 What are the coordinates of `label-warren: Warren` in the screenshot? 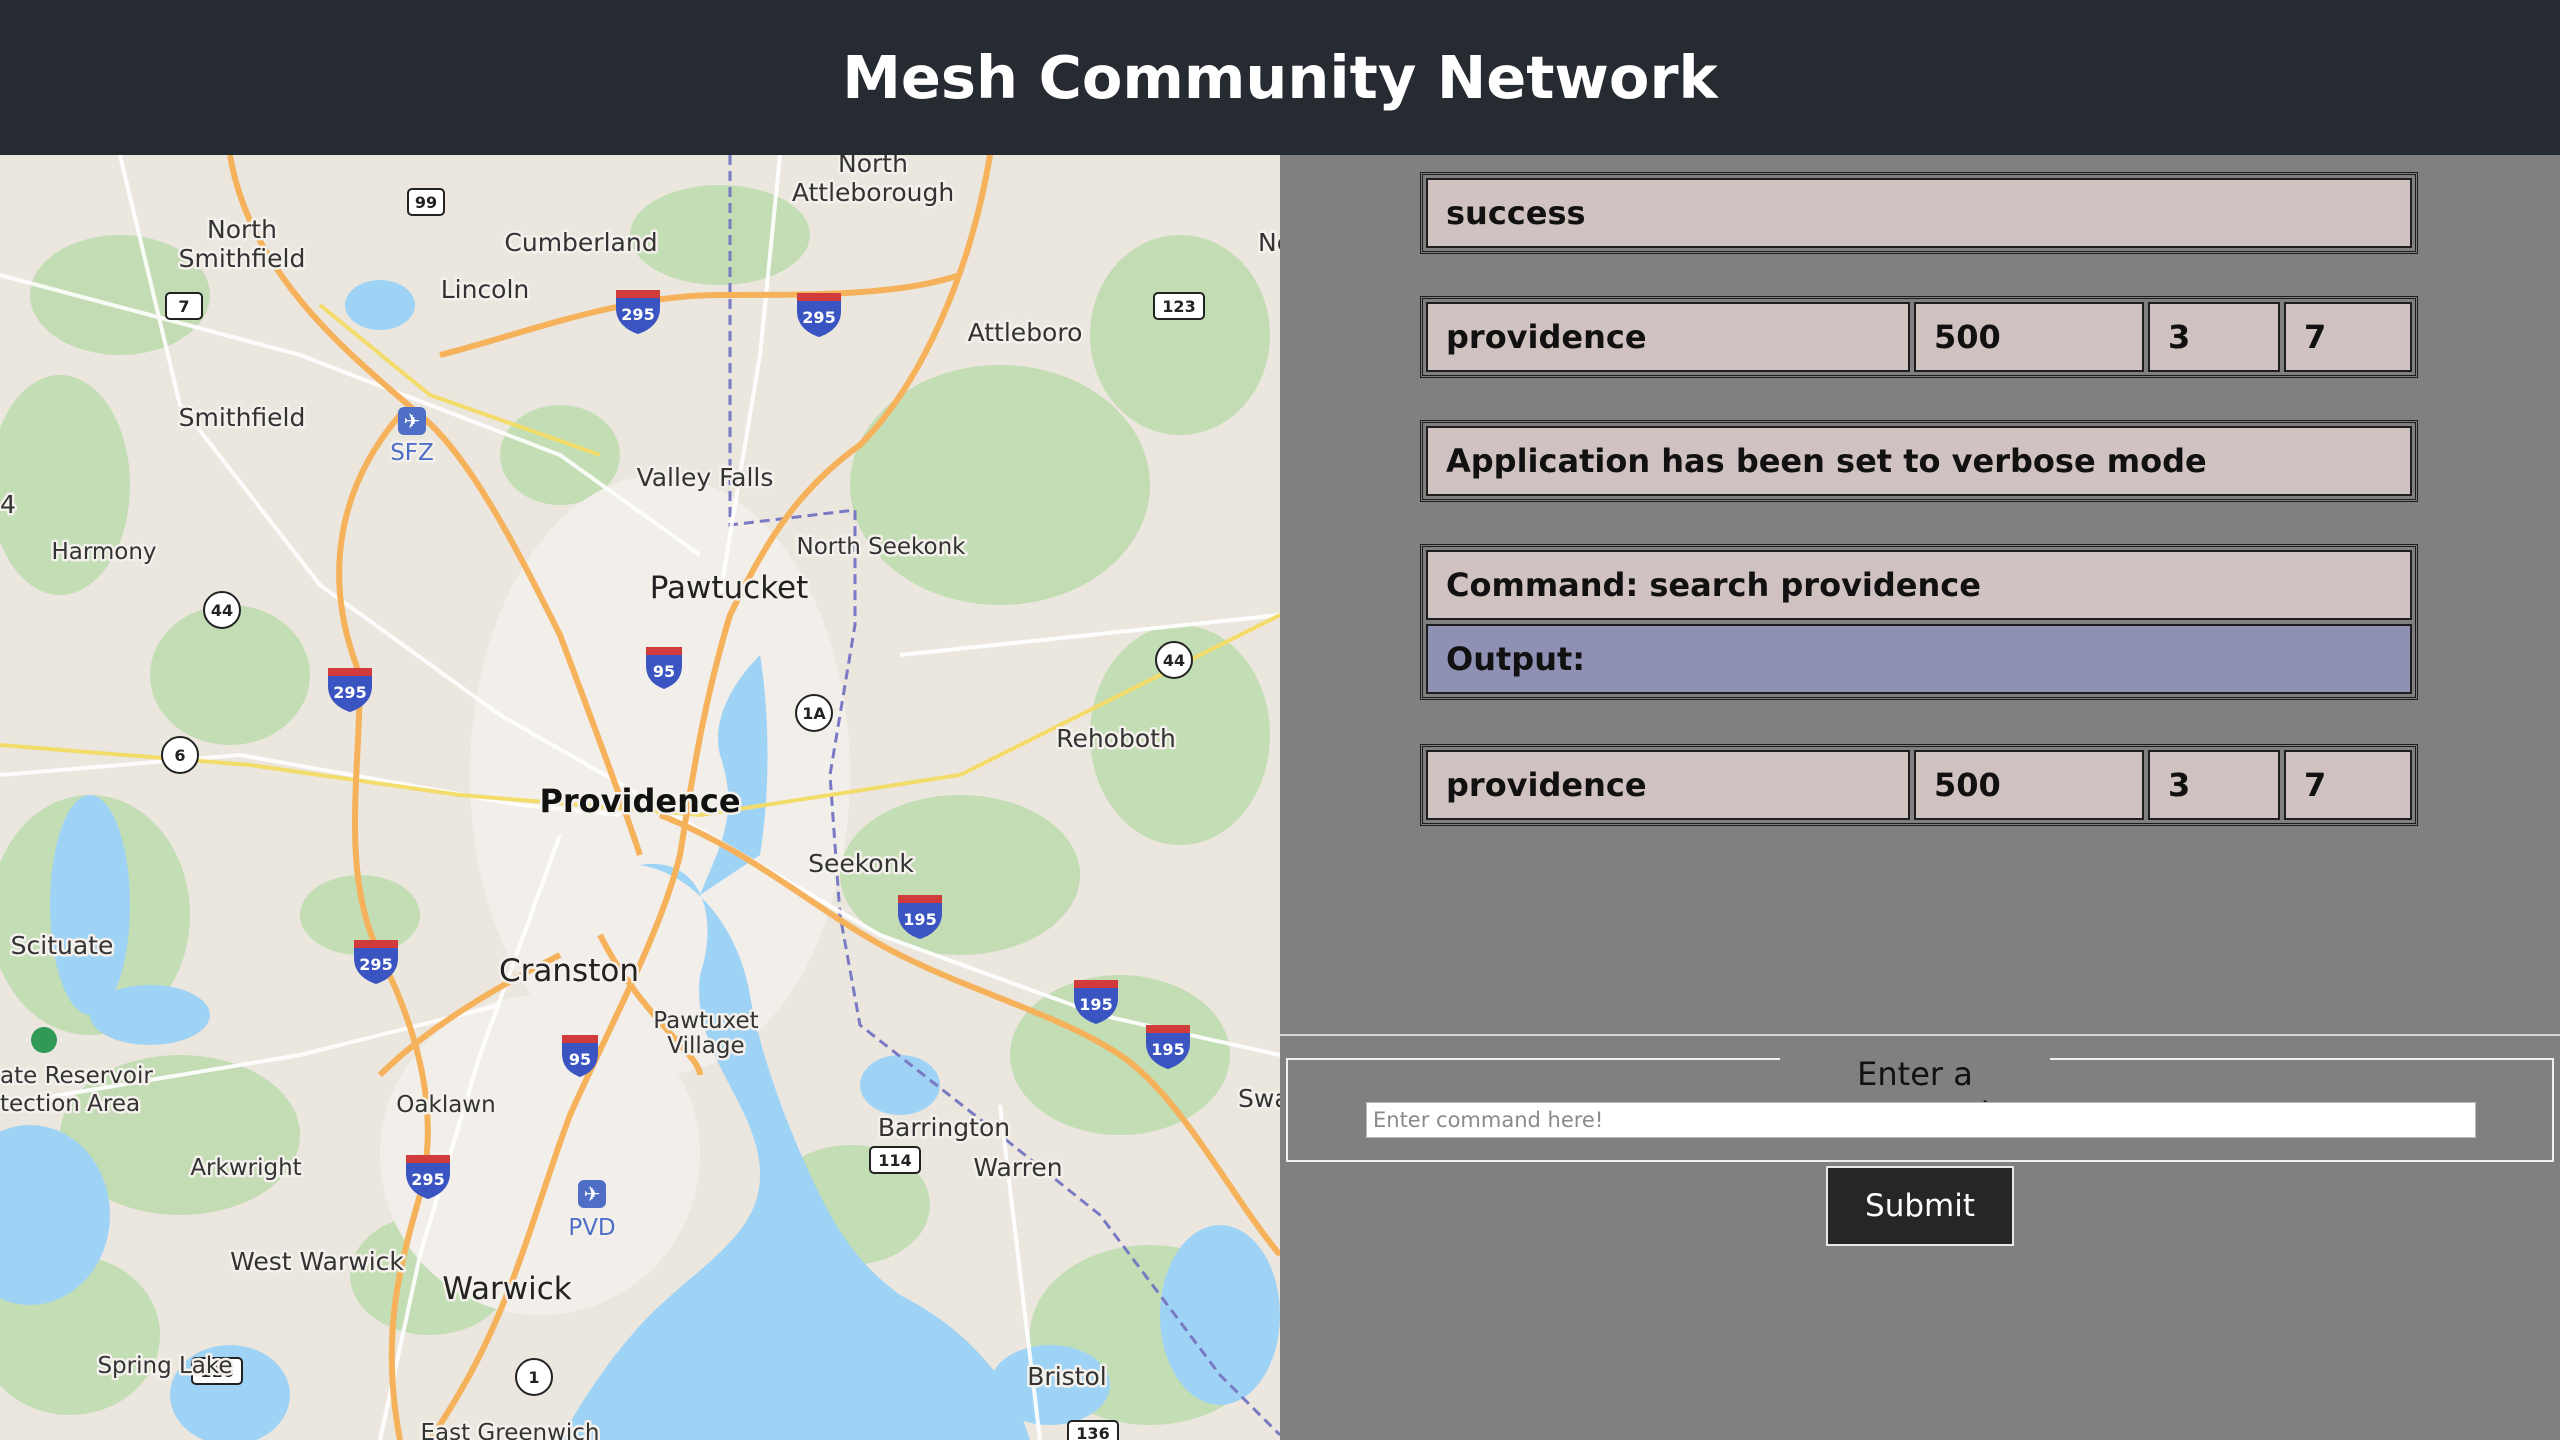 It's located at (1017, 1167).